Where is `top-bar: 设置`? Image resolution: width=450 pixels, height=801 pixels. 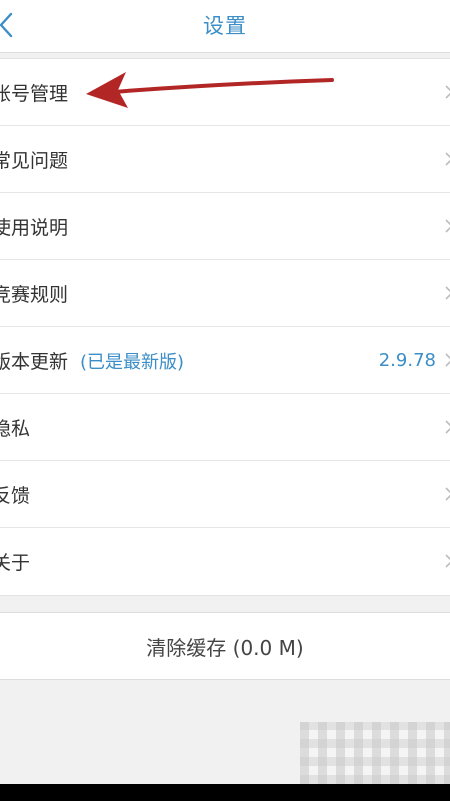 top-bar: 设置 is located at coordinates (225, 26).